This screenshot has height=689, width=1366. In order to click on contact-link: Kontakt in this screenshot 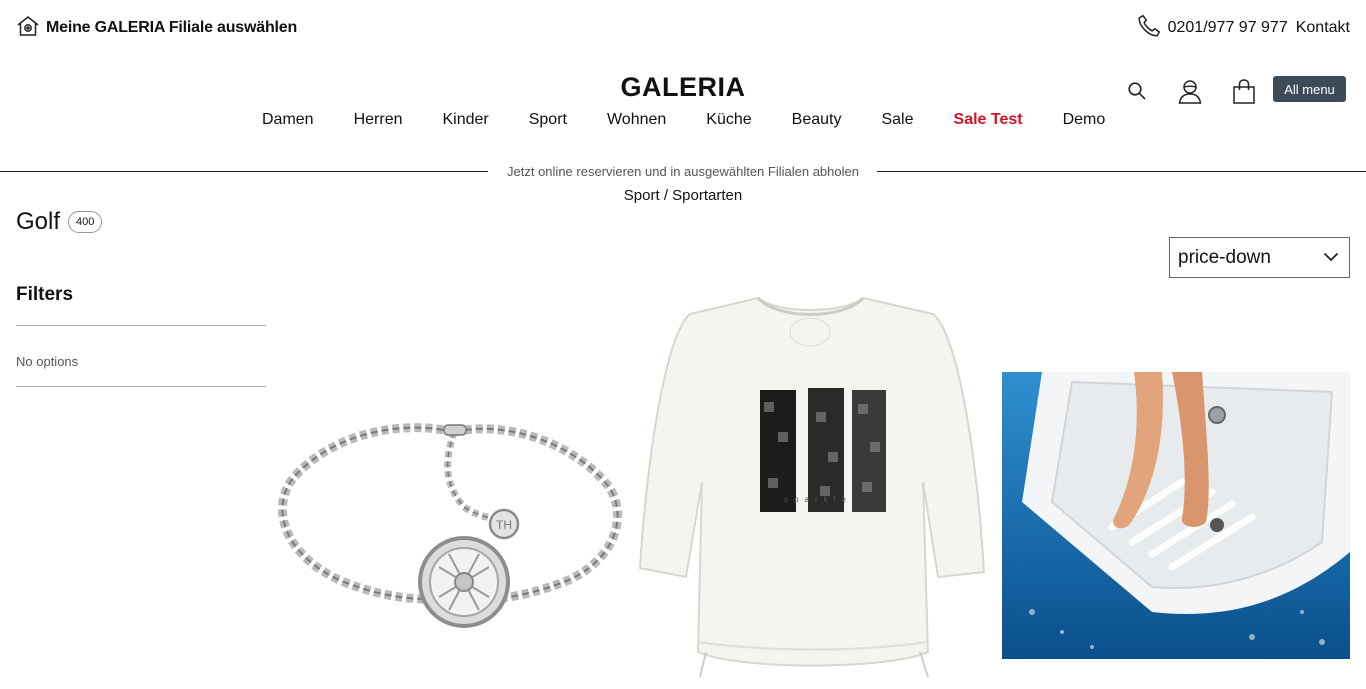, I will do `click(1323, 28)`.